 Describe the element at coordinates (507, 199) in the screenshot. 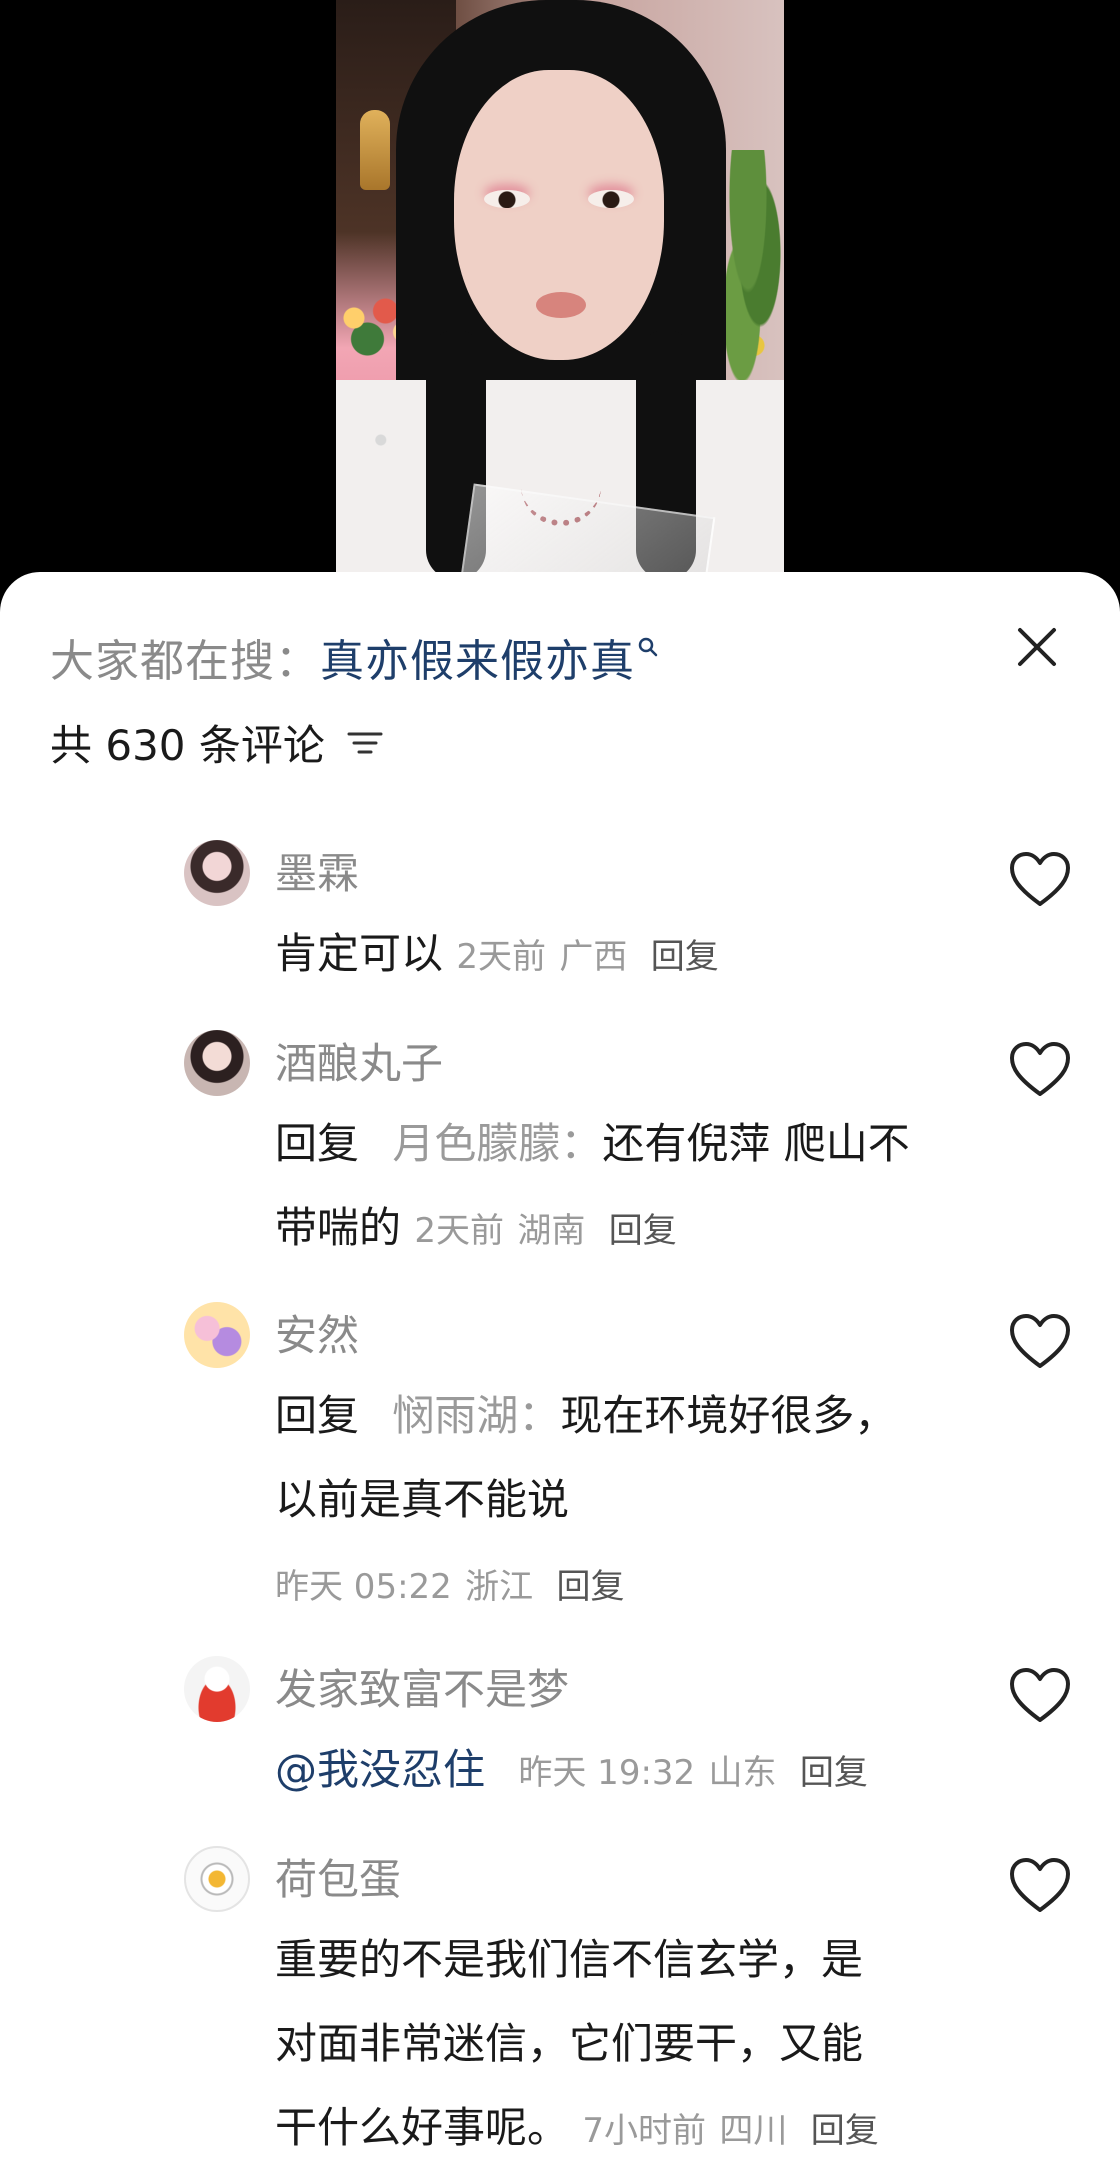

I see `left-eye` at that location.